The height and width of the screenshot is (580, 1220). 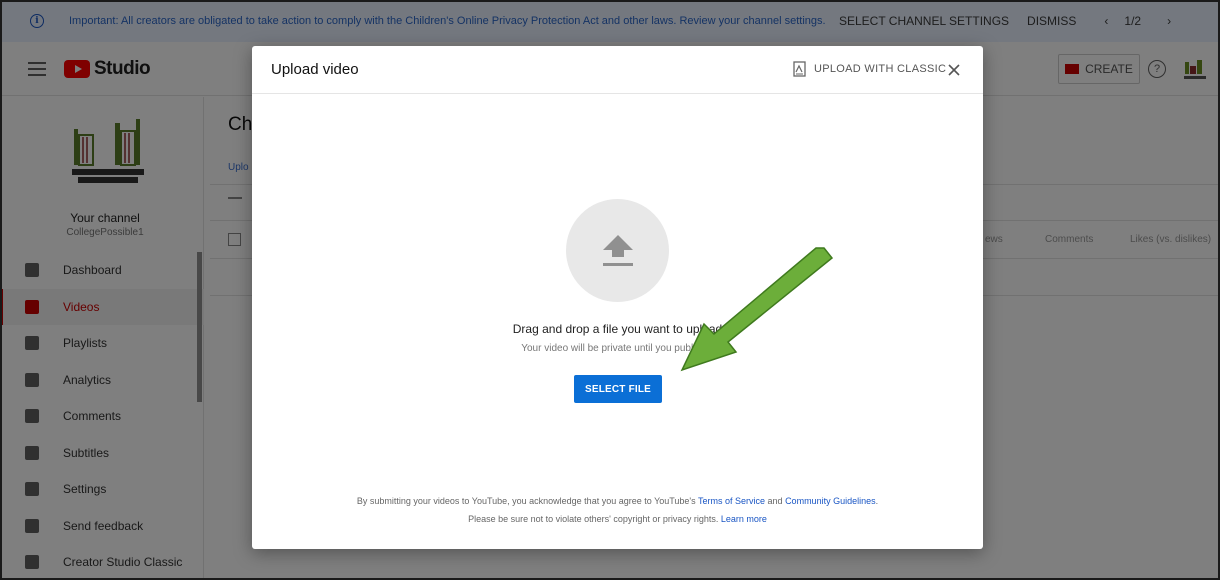 I want to click on dialog-header: Upload video UPLOAD WITH CLASSIC, so click(x=617, y=70).